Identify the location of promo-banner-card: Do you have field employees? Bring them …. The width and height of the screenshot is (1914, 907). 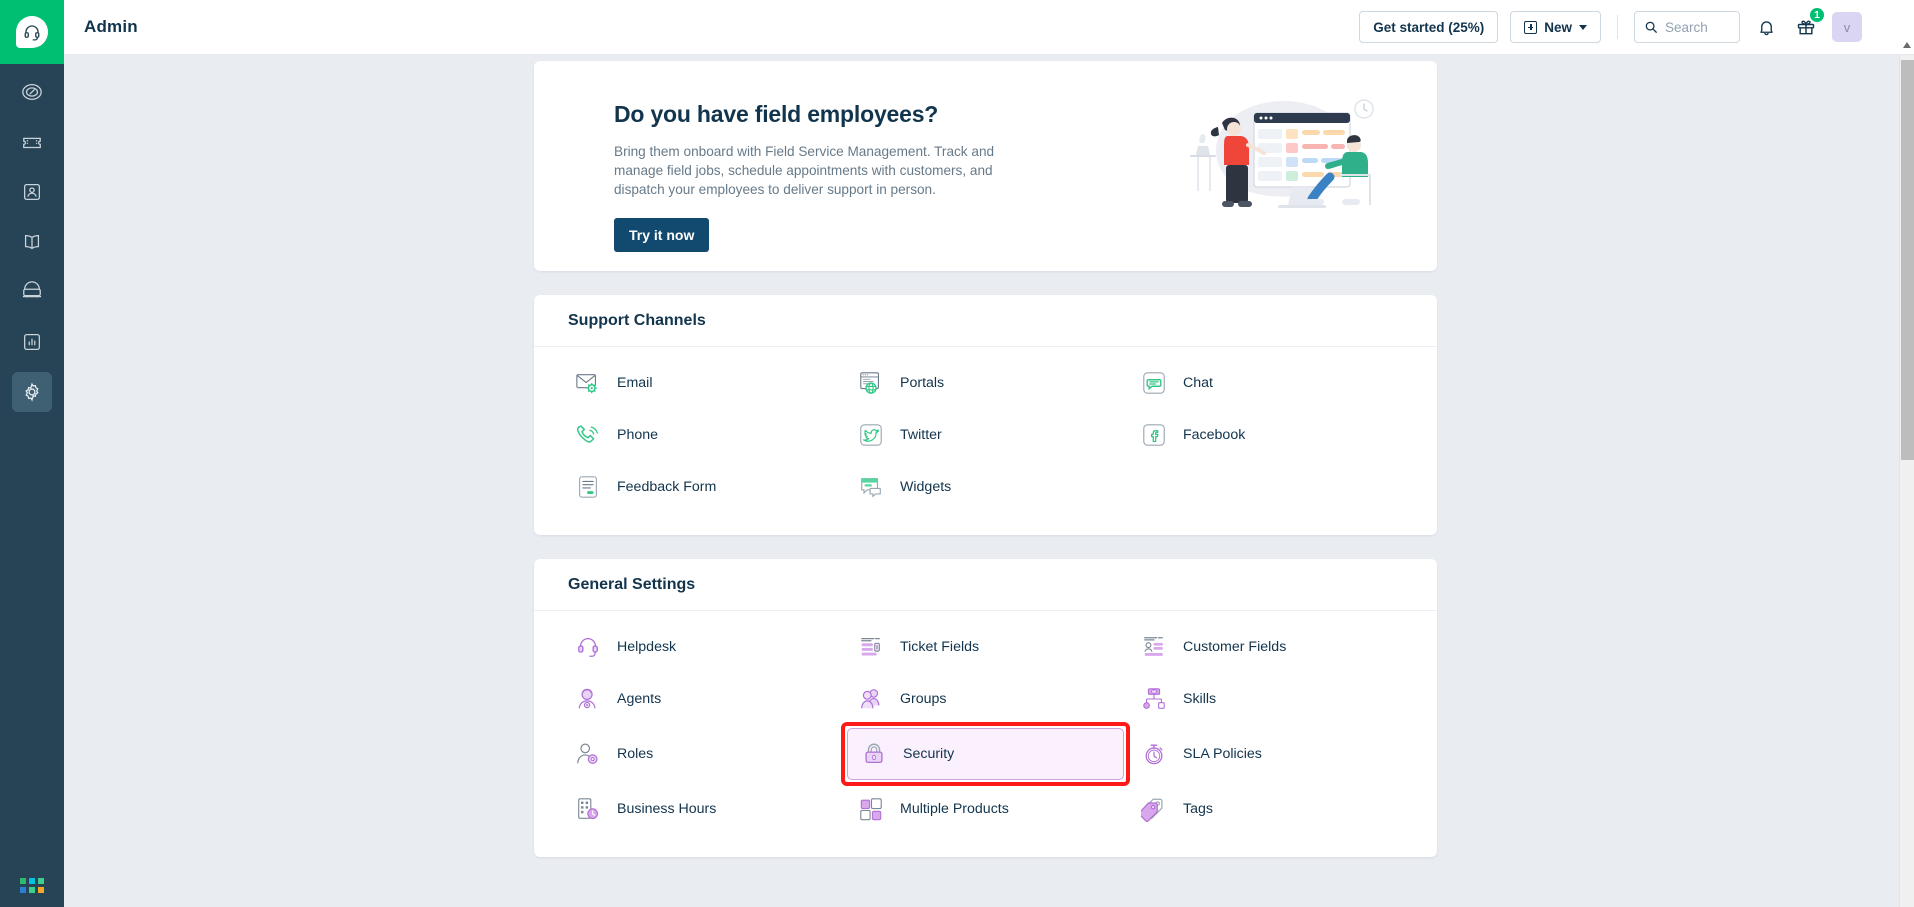
(985, 166).